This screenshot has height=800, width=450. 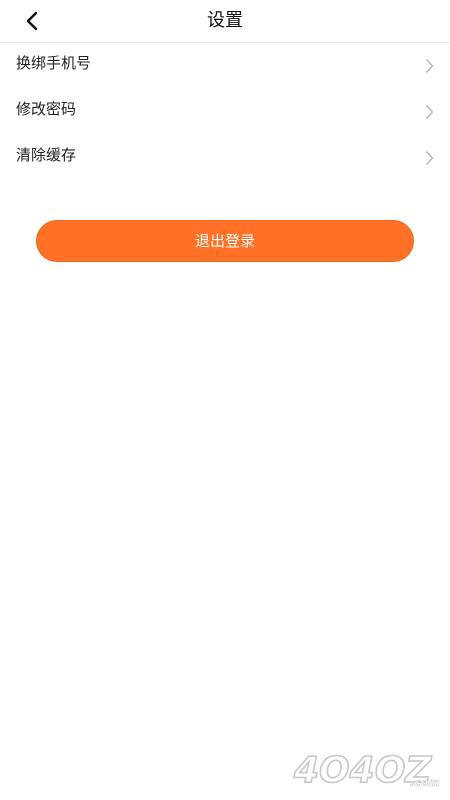 I want to click on menu-item-change-password: 修改密码, so click(x=225, y=112).